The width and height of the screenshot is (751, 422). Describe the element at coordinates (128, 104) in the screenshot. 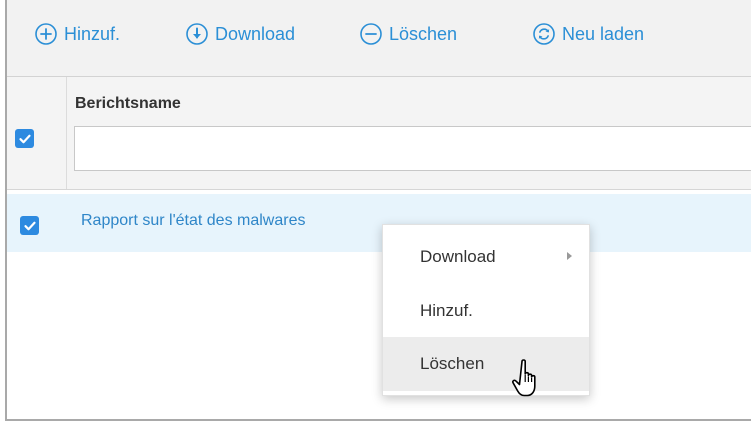

I see `column-header-report-name: Berichtsname` at that location.